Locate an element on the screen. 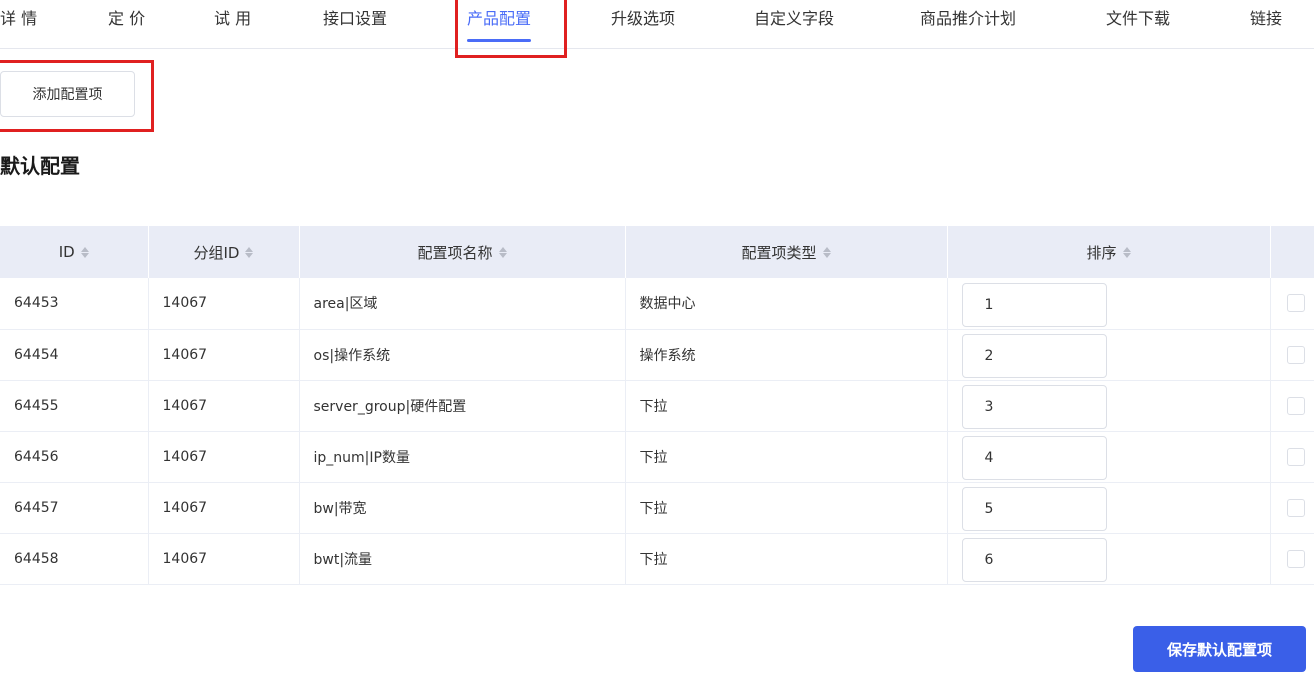 The height and width of the screenshot is (675, 1314). cell-id: 64454 is located at coordinates (74, 355).